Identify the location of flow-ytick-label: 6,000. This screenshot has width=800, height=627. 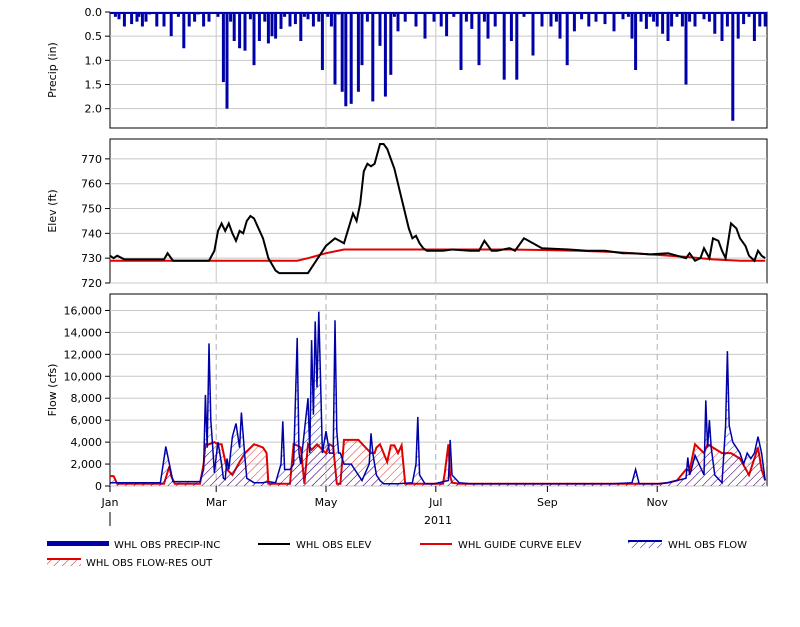
(87, 420).